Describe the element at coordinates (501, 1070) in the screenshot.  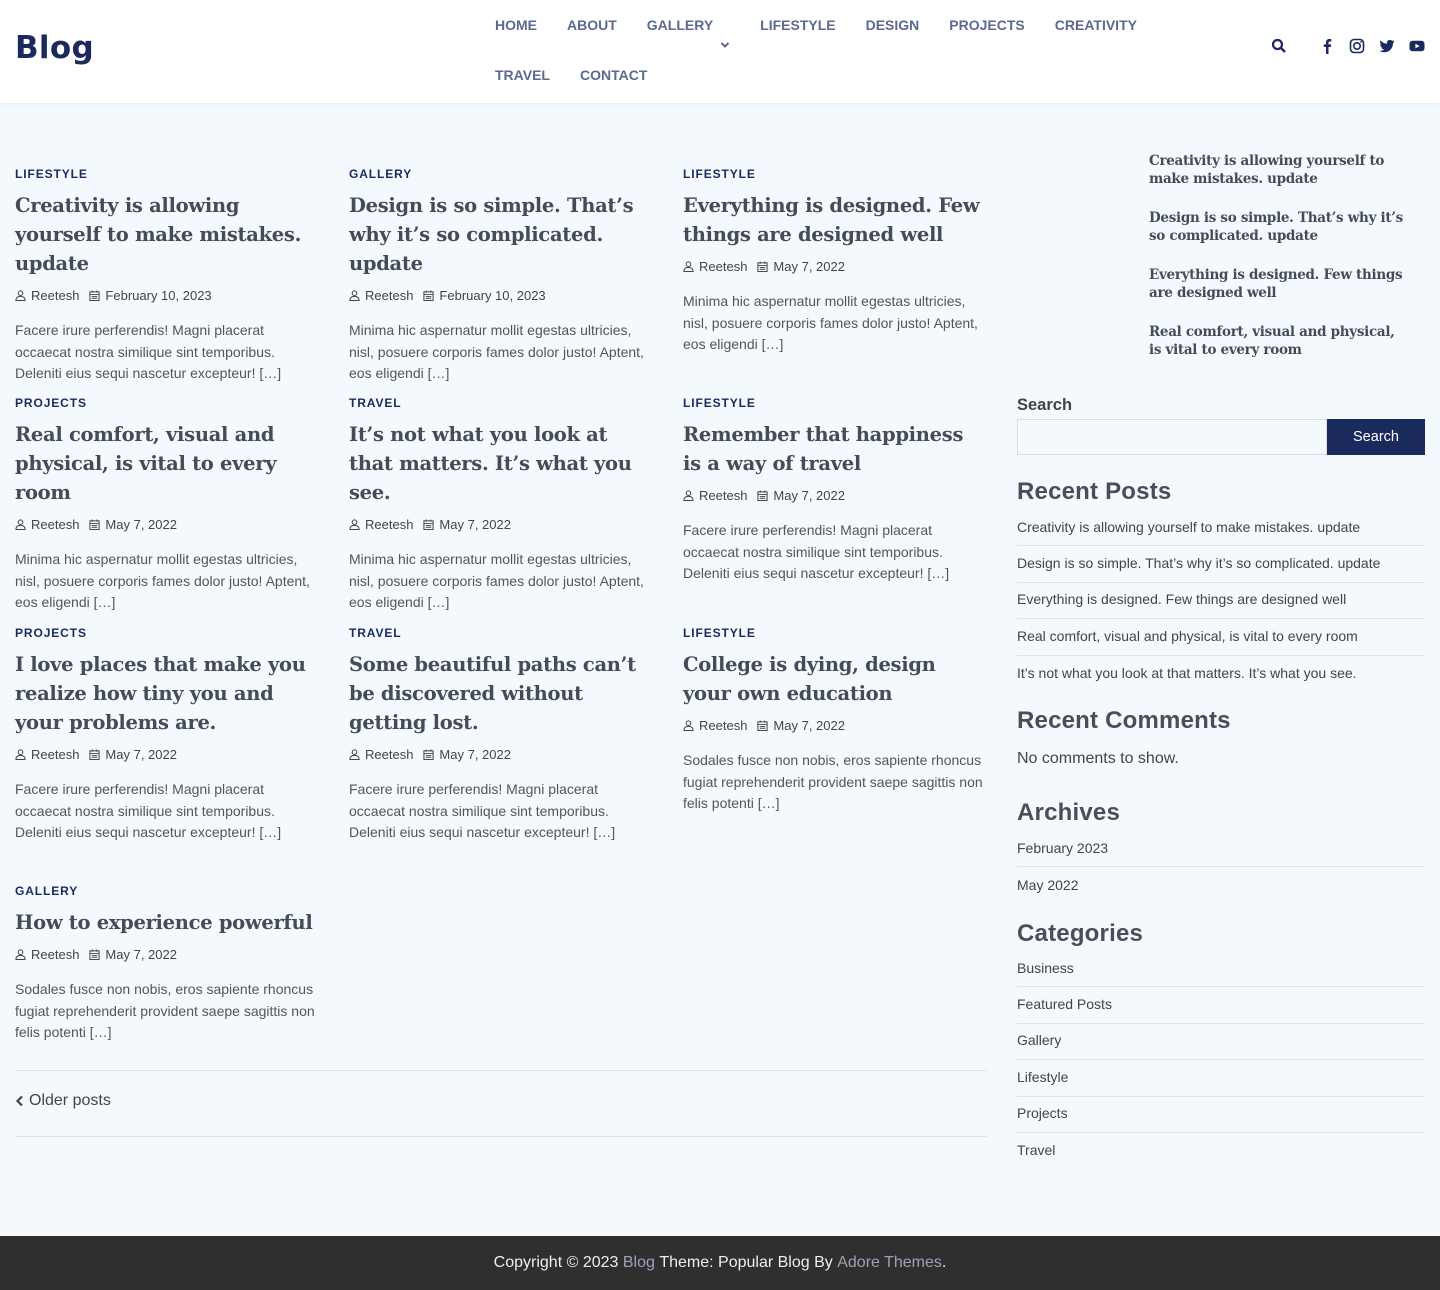
I see `pagination-divider-top` at that location.